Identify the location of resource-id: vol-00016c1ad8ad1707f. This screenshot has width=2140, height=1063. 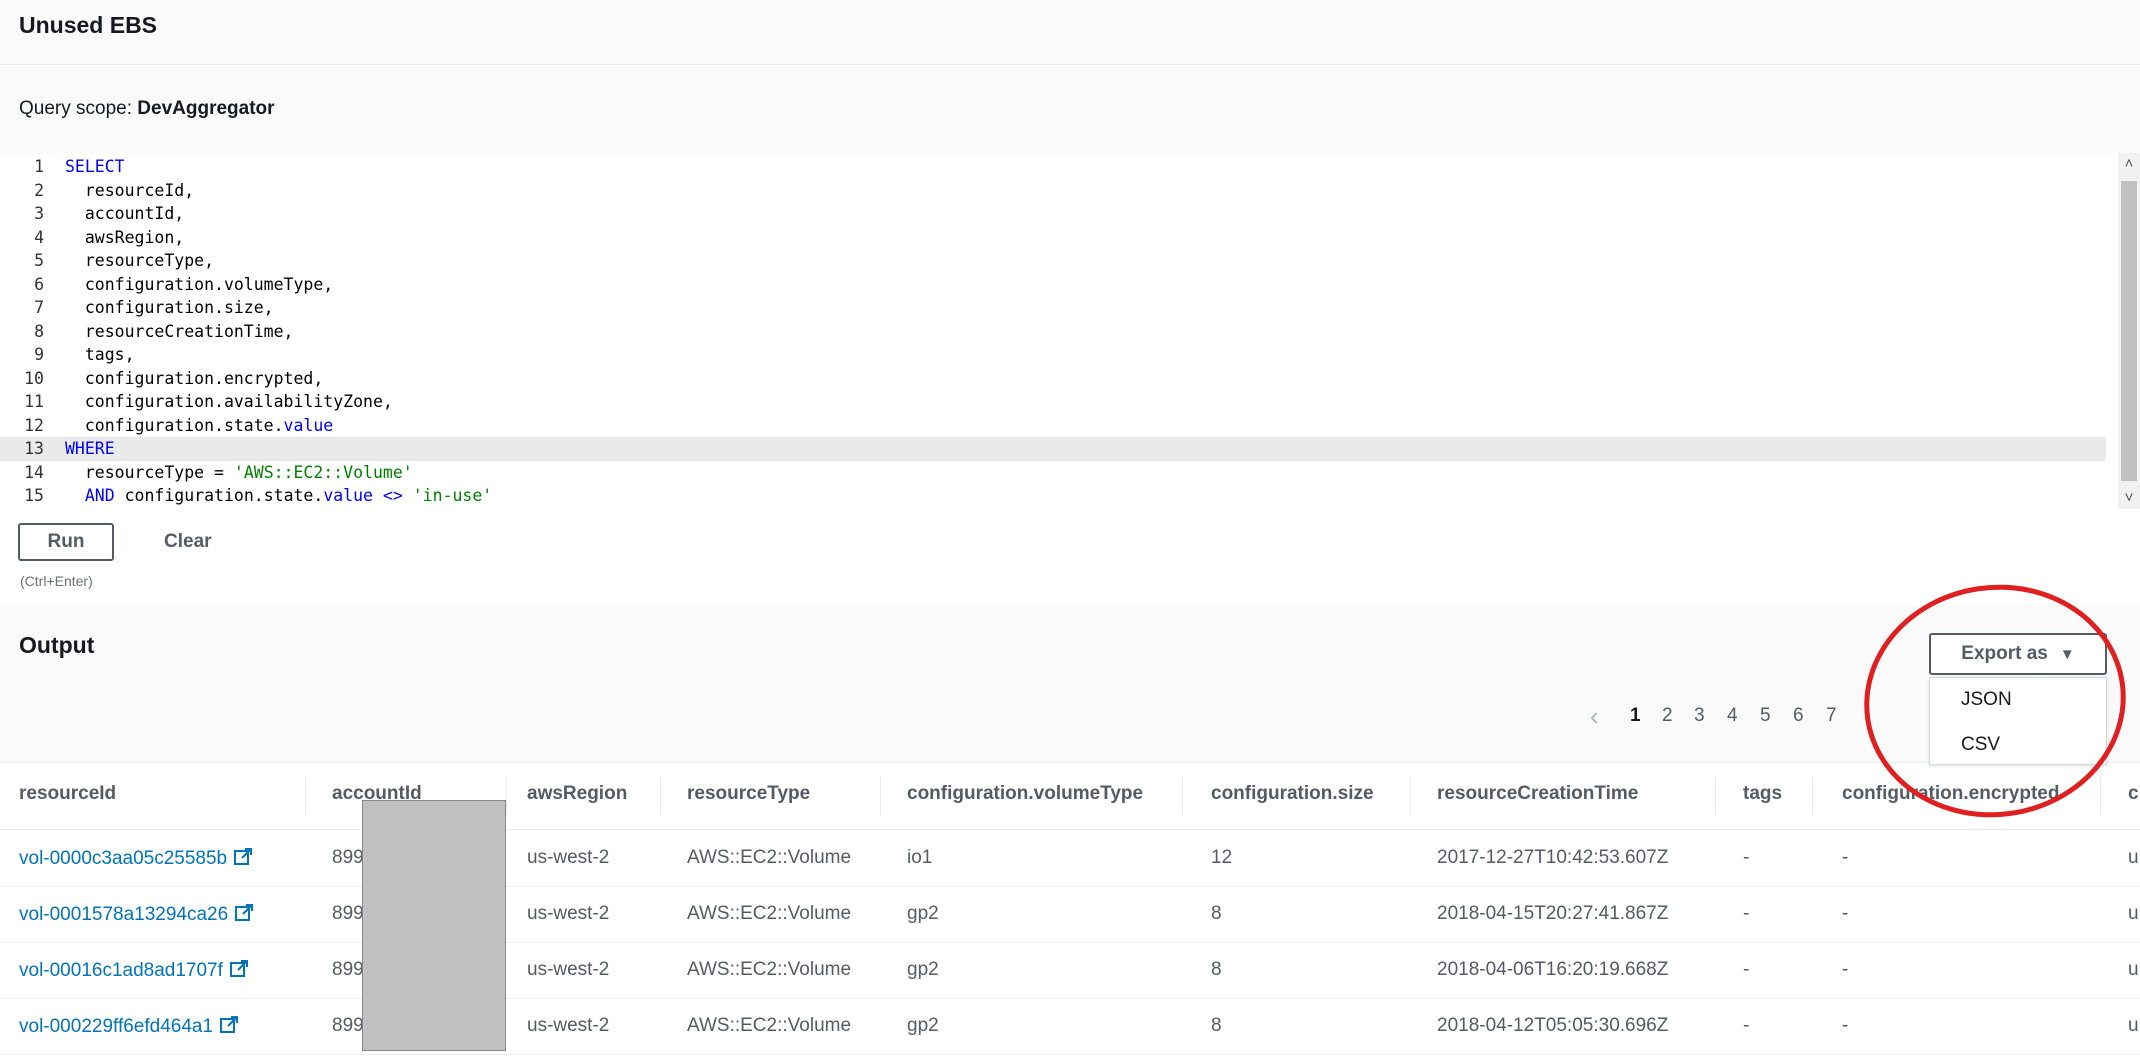
(121, 970).